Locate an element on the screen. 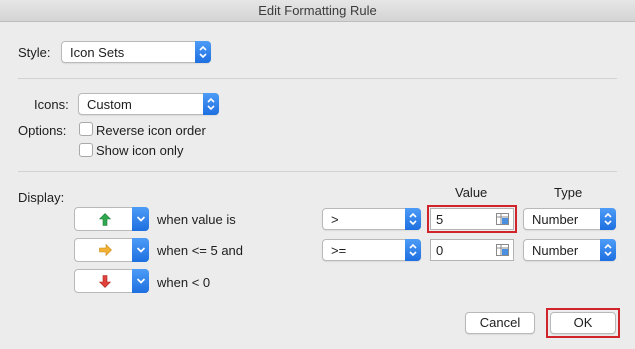  icons-select-value: Custom is located at coordinates (109, 104).